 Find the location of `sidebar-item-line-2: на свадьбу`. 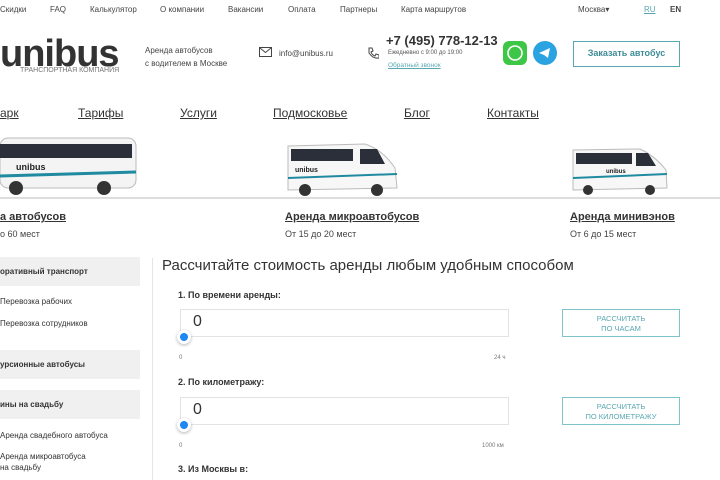

sidebar-item-line-2: на свадьбу is located at coordinates (20, 467).